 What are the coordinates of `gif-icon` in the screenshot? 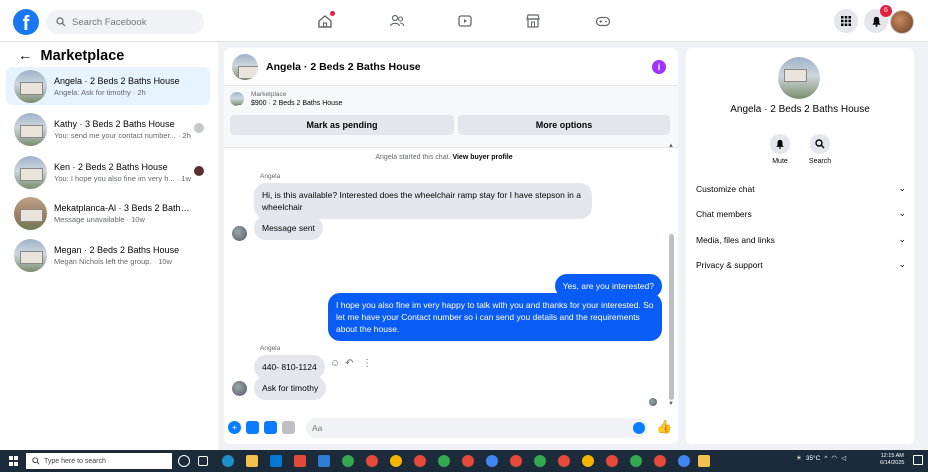 It's located at (288, 427).